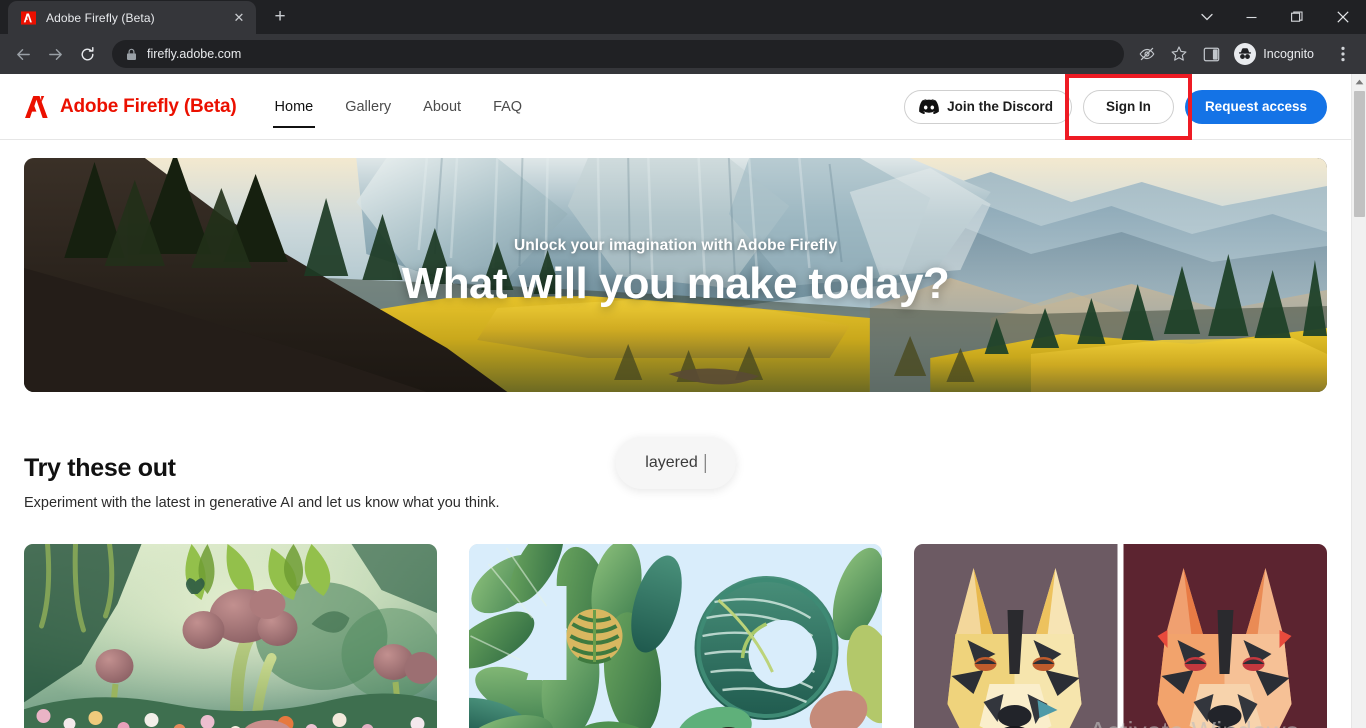 The height and width of the screenshot is (728, 1366). What do you see at coordinates (1255, 106) in the screenshot?
I see `request-access-button: Request access` at bounding box center [1255, 106].